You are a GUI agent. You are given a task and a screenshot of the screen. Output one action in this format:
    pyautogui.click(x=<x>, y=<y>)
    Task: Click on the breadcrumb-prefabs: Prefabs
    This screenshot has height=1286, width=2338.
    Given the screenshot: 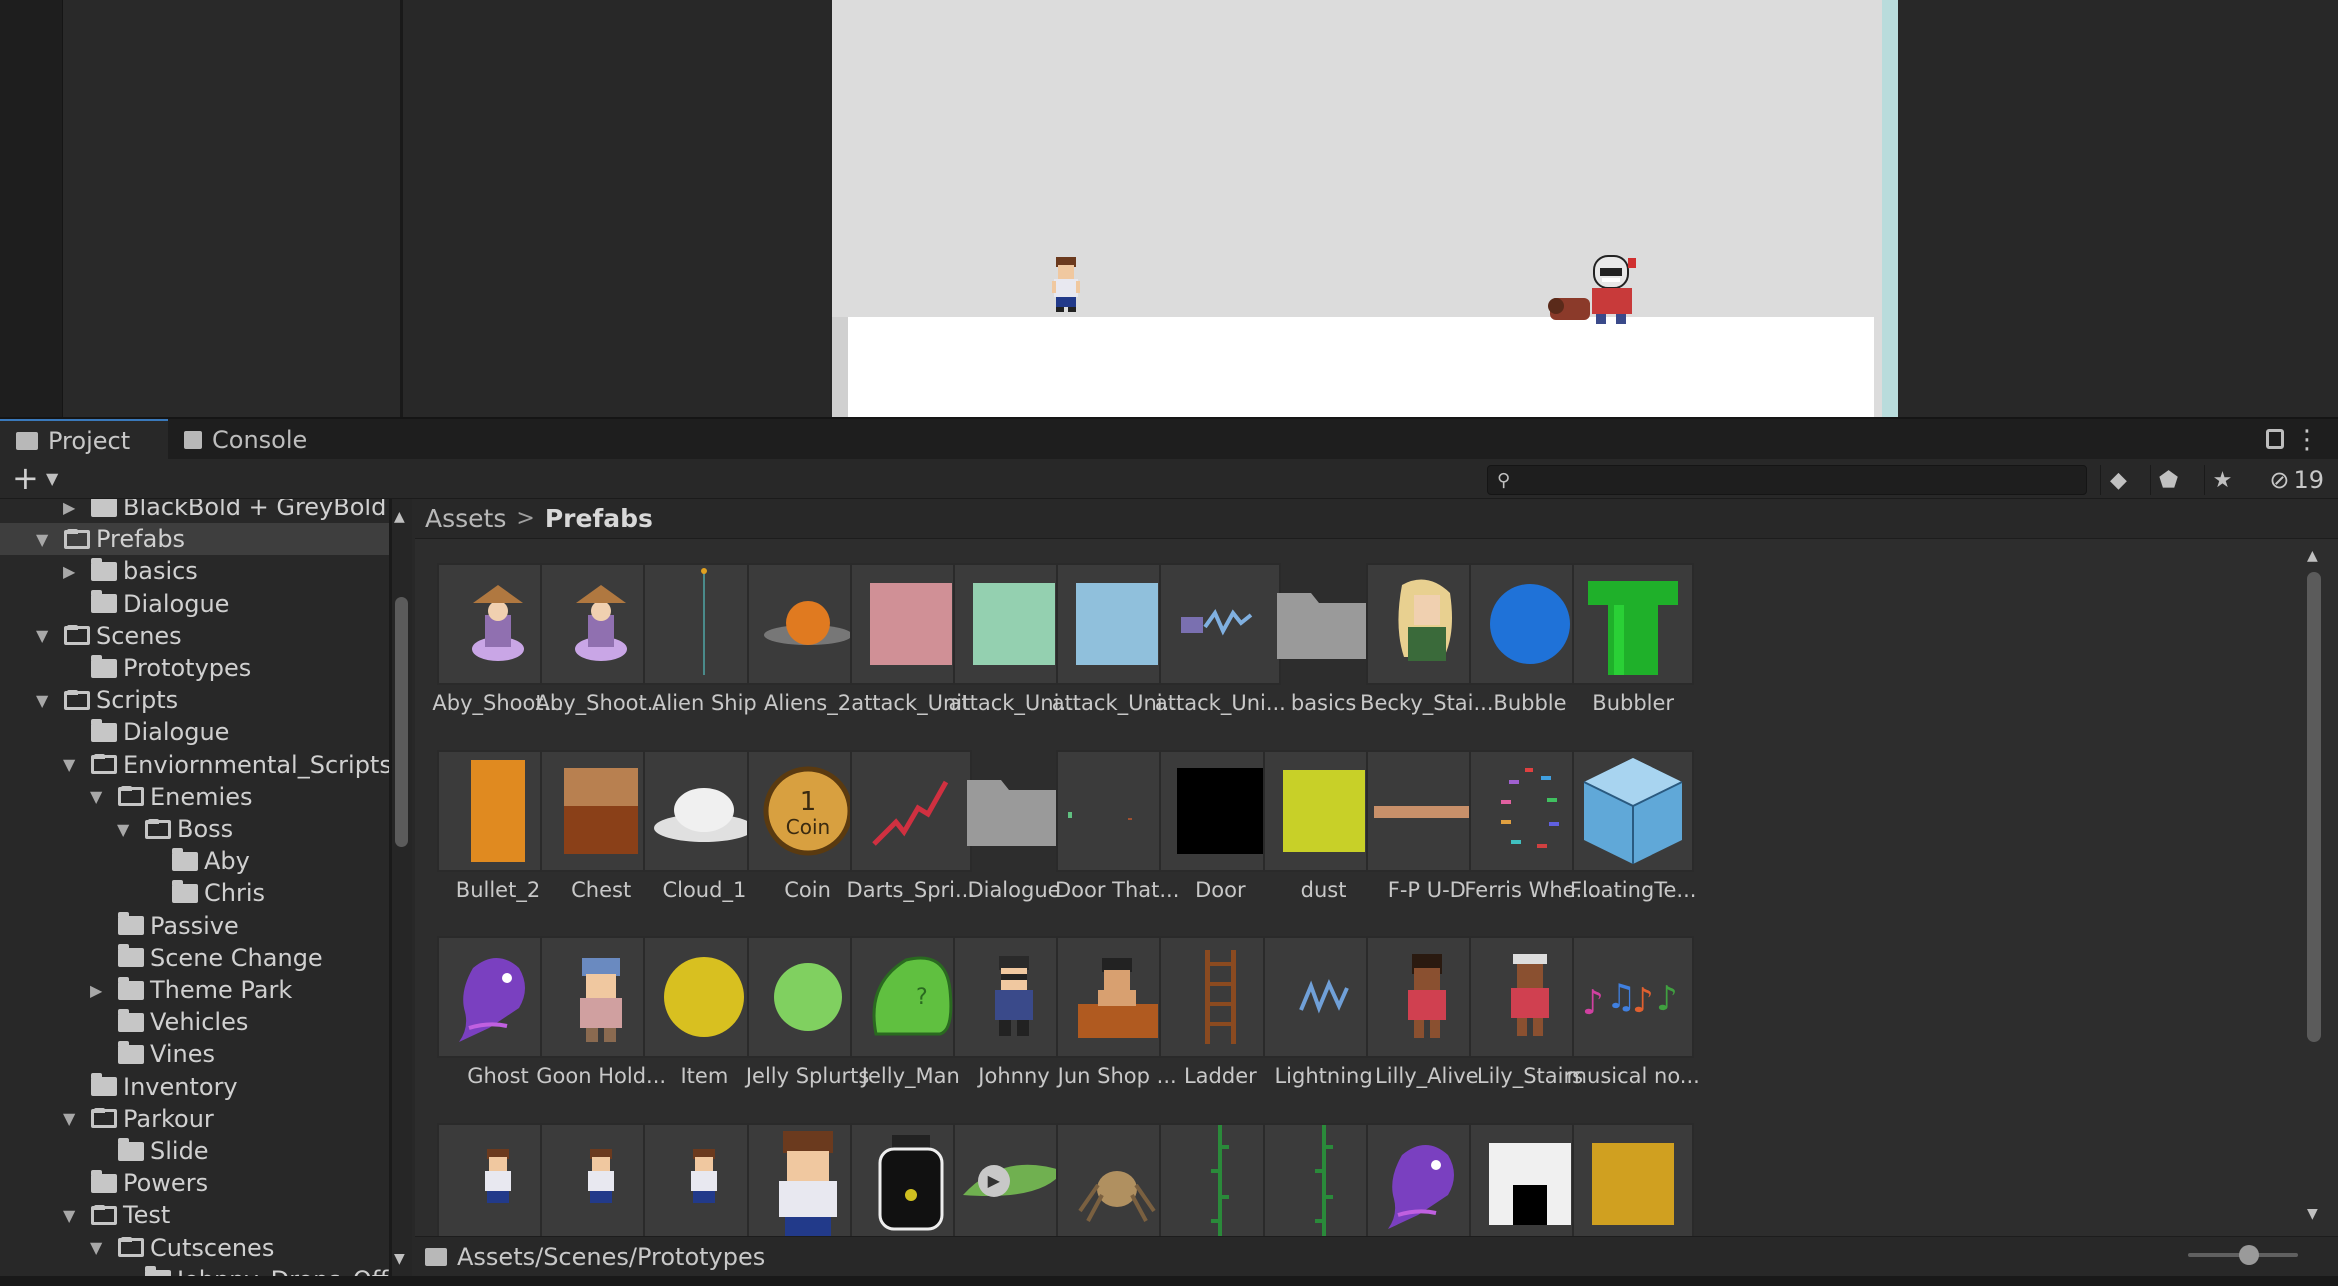 What is the action you would take?
    pyautogui.click(x=599, y=518)
    